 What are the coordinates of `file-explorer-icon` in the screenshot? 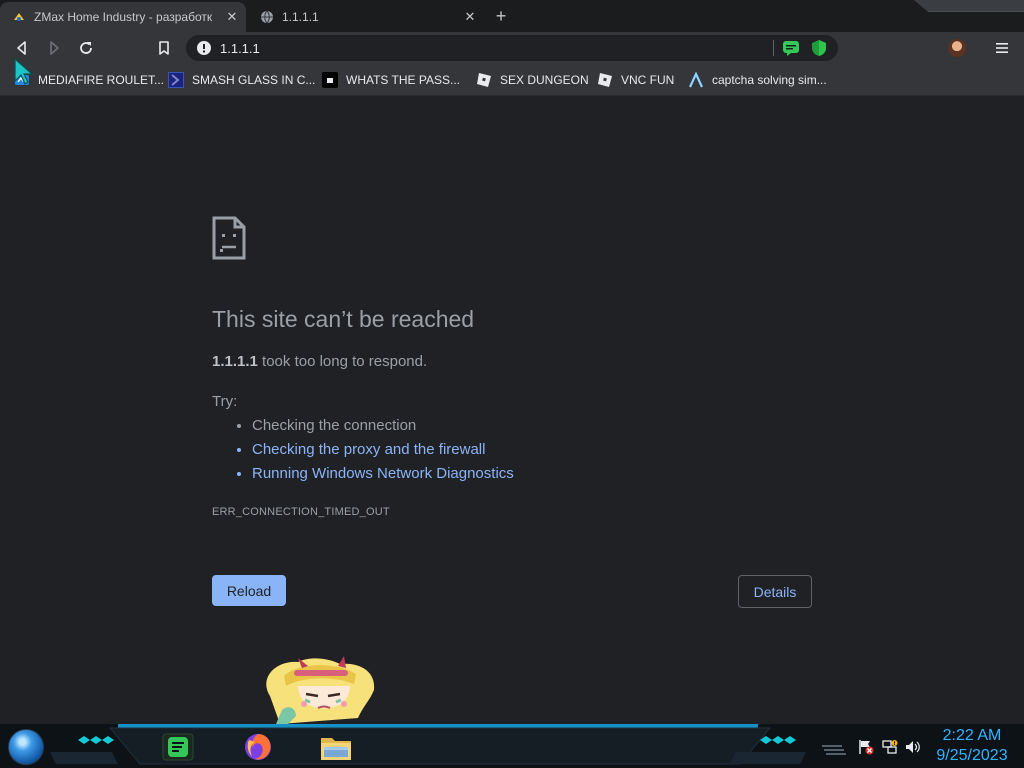 It's located at (336, 747).